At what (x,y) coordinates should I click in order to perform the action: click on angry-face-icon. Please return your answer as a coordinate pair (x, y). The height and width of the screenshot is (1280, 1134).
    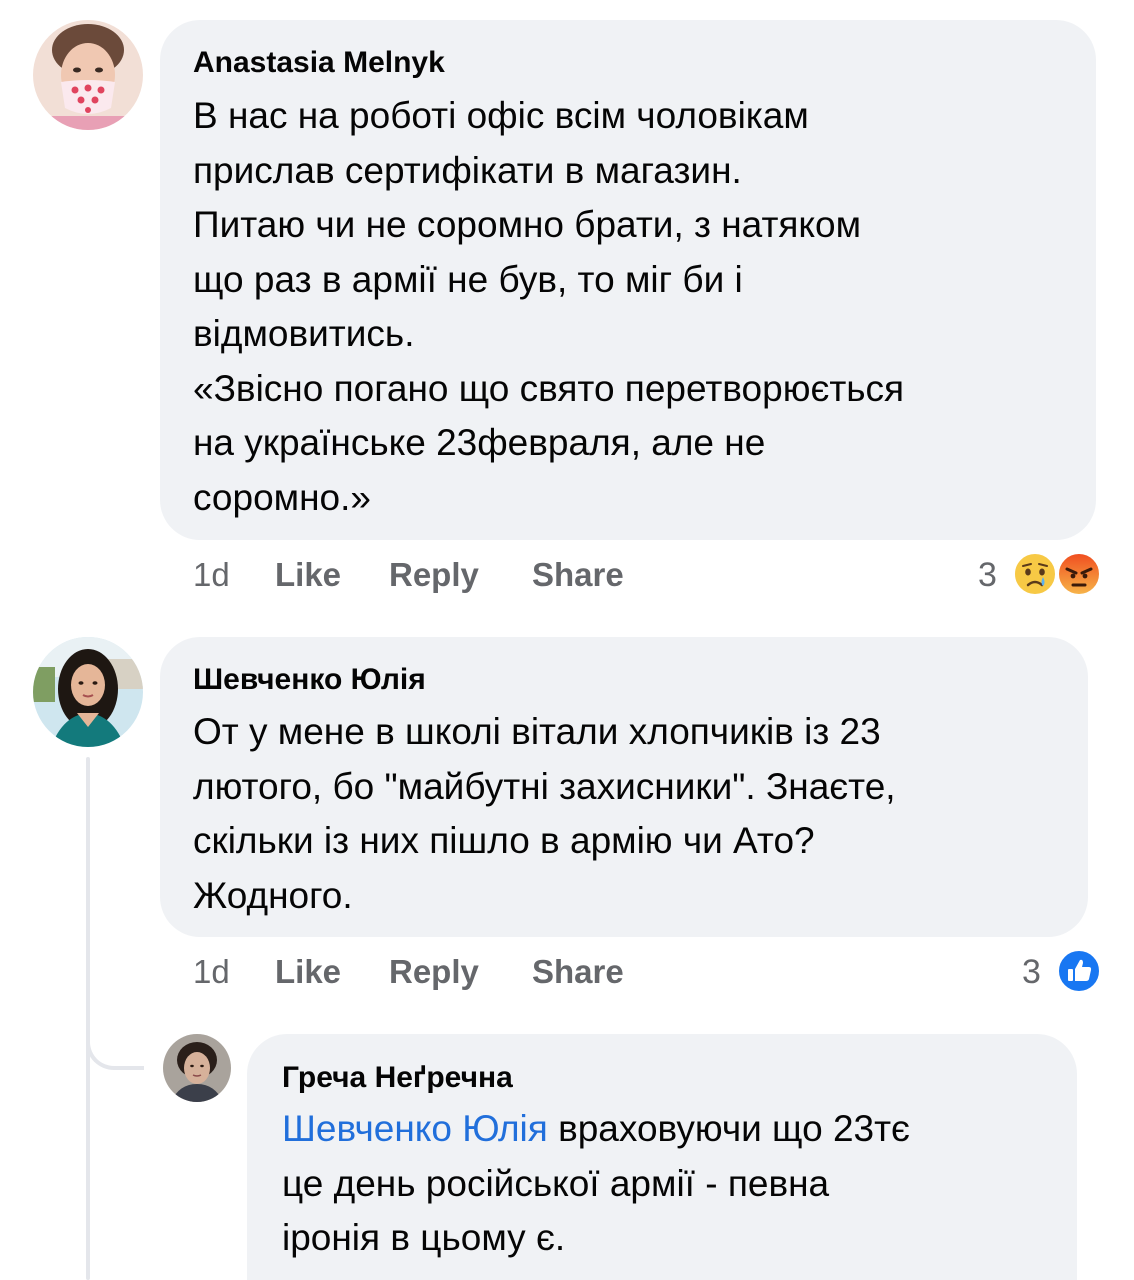
    Looking at the image, I should click on (1079, 574).